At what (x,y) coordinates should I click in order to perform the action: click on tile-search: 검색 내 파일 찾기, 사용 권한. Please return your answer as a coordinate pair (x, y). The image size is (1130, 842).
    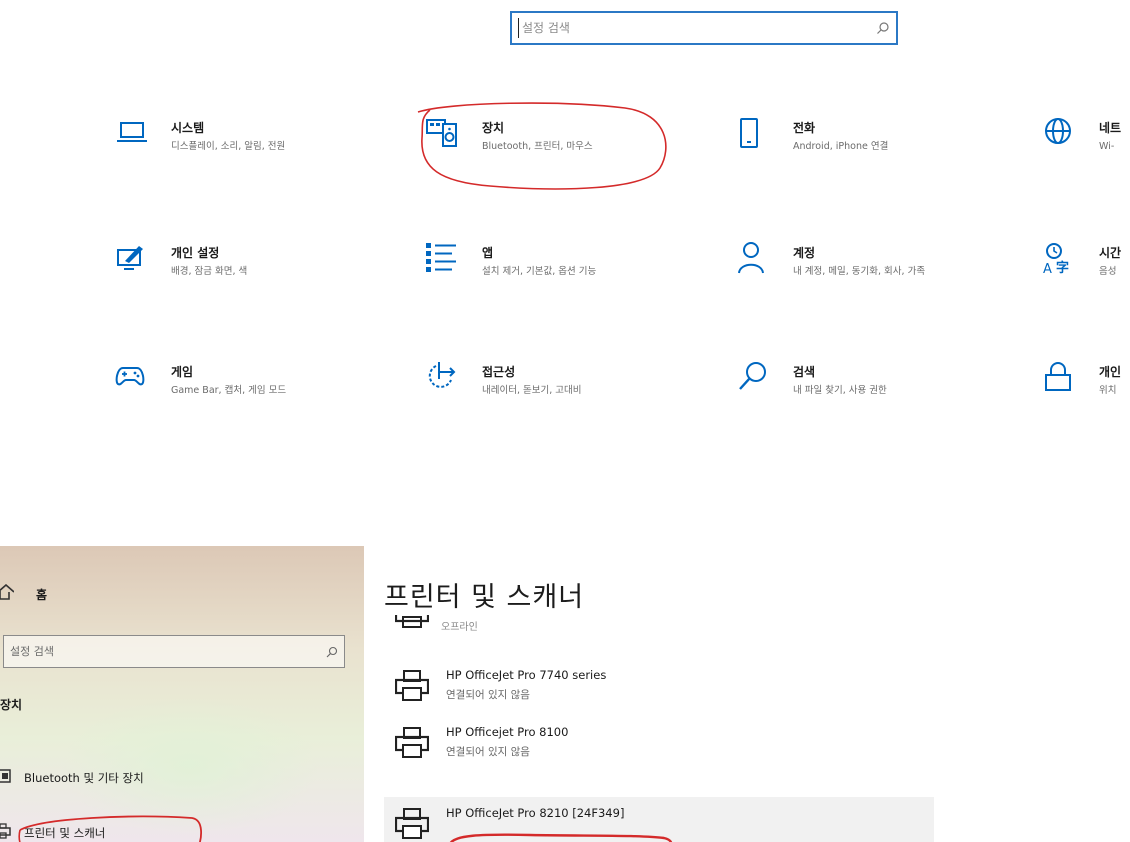
    Looking at the image, I should click on (867, 390).